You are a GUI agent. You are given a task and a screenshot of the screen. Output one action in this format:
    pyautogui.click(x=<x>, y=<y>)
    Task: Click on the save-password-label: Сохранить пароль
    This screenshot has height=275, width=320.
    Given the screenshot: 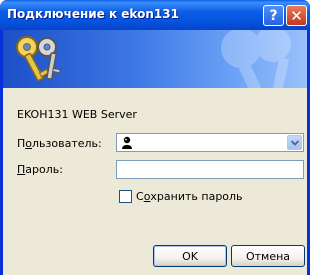 What is the action you would take?
    pyautogui.click(x=189, y=196)
    